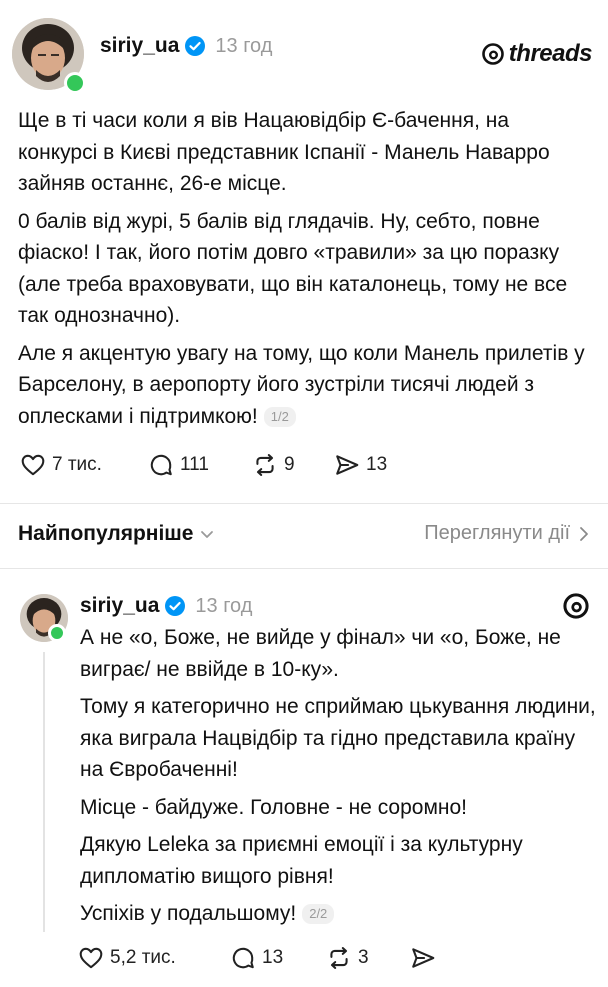 The width and height of the screenshot is (608, 987). I want to click on reply-count: 13, so click(273, 957).